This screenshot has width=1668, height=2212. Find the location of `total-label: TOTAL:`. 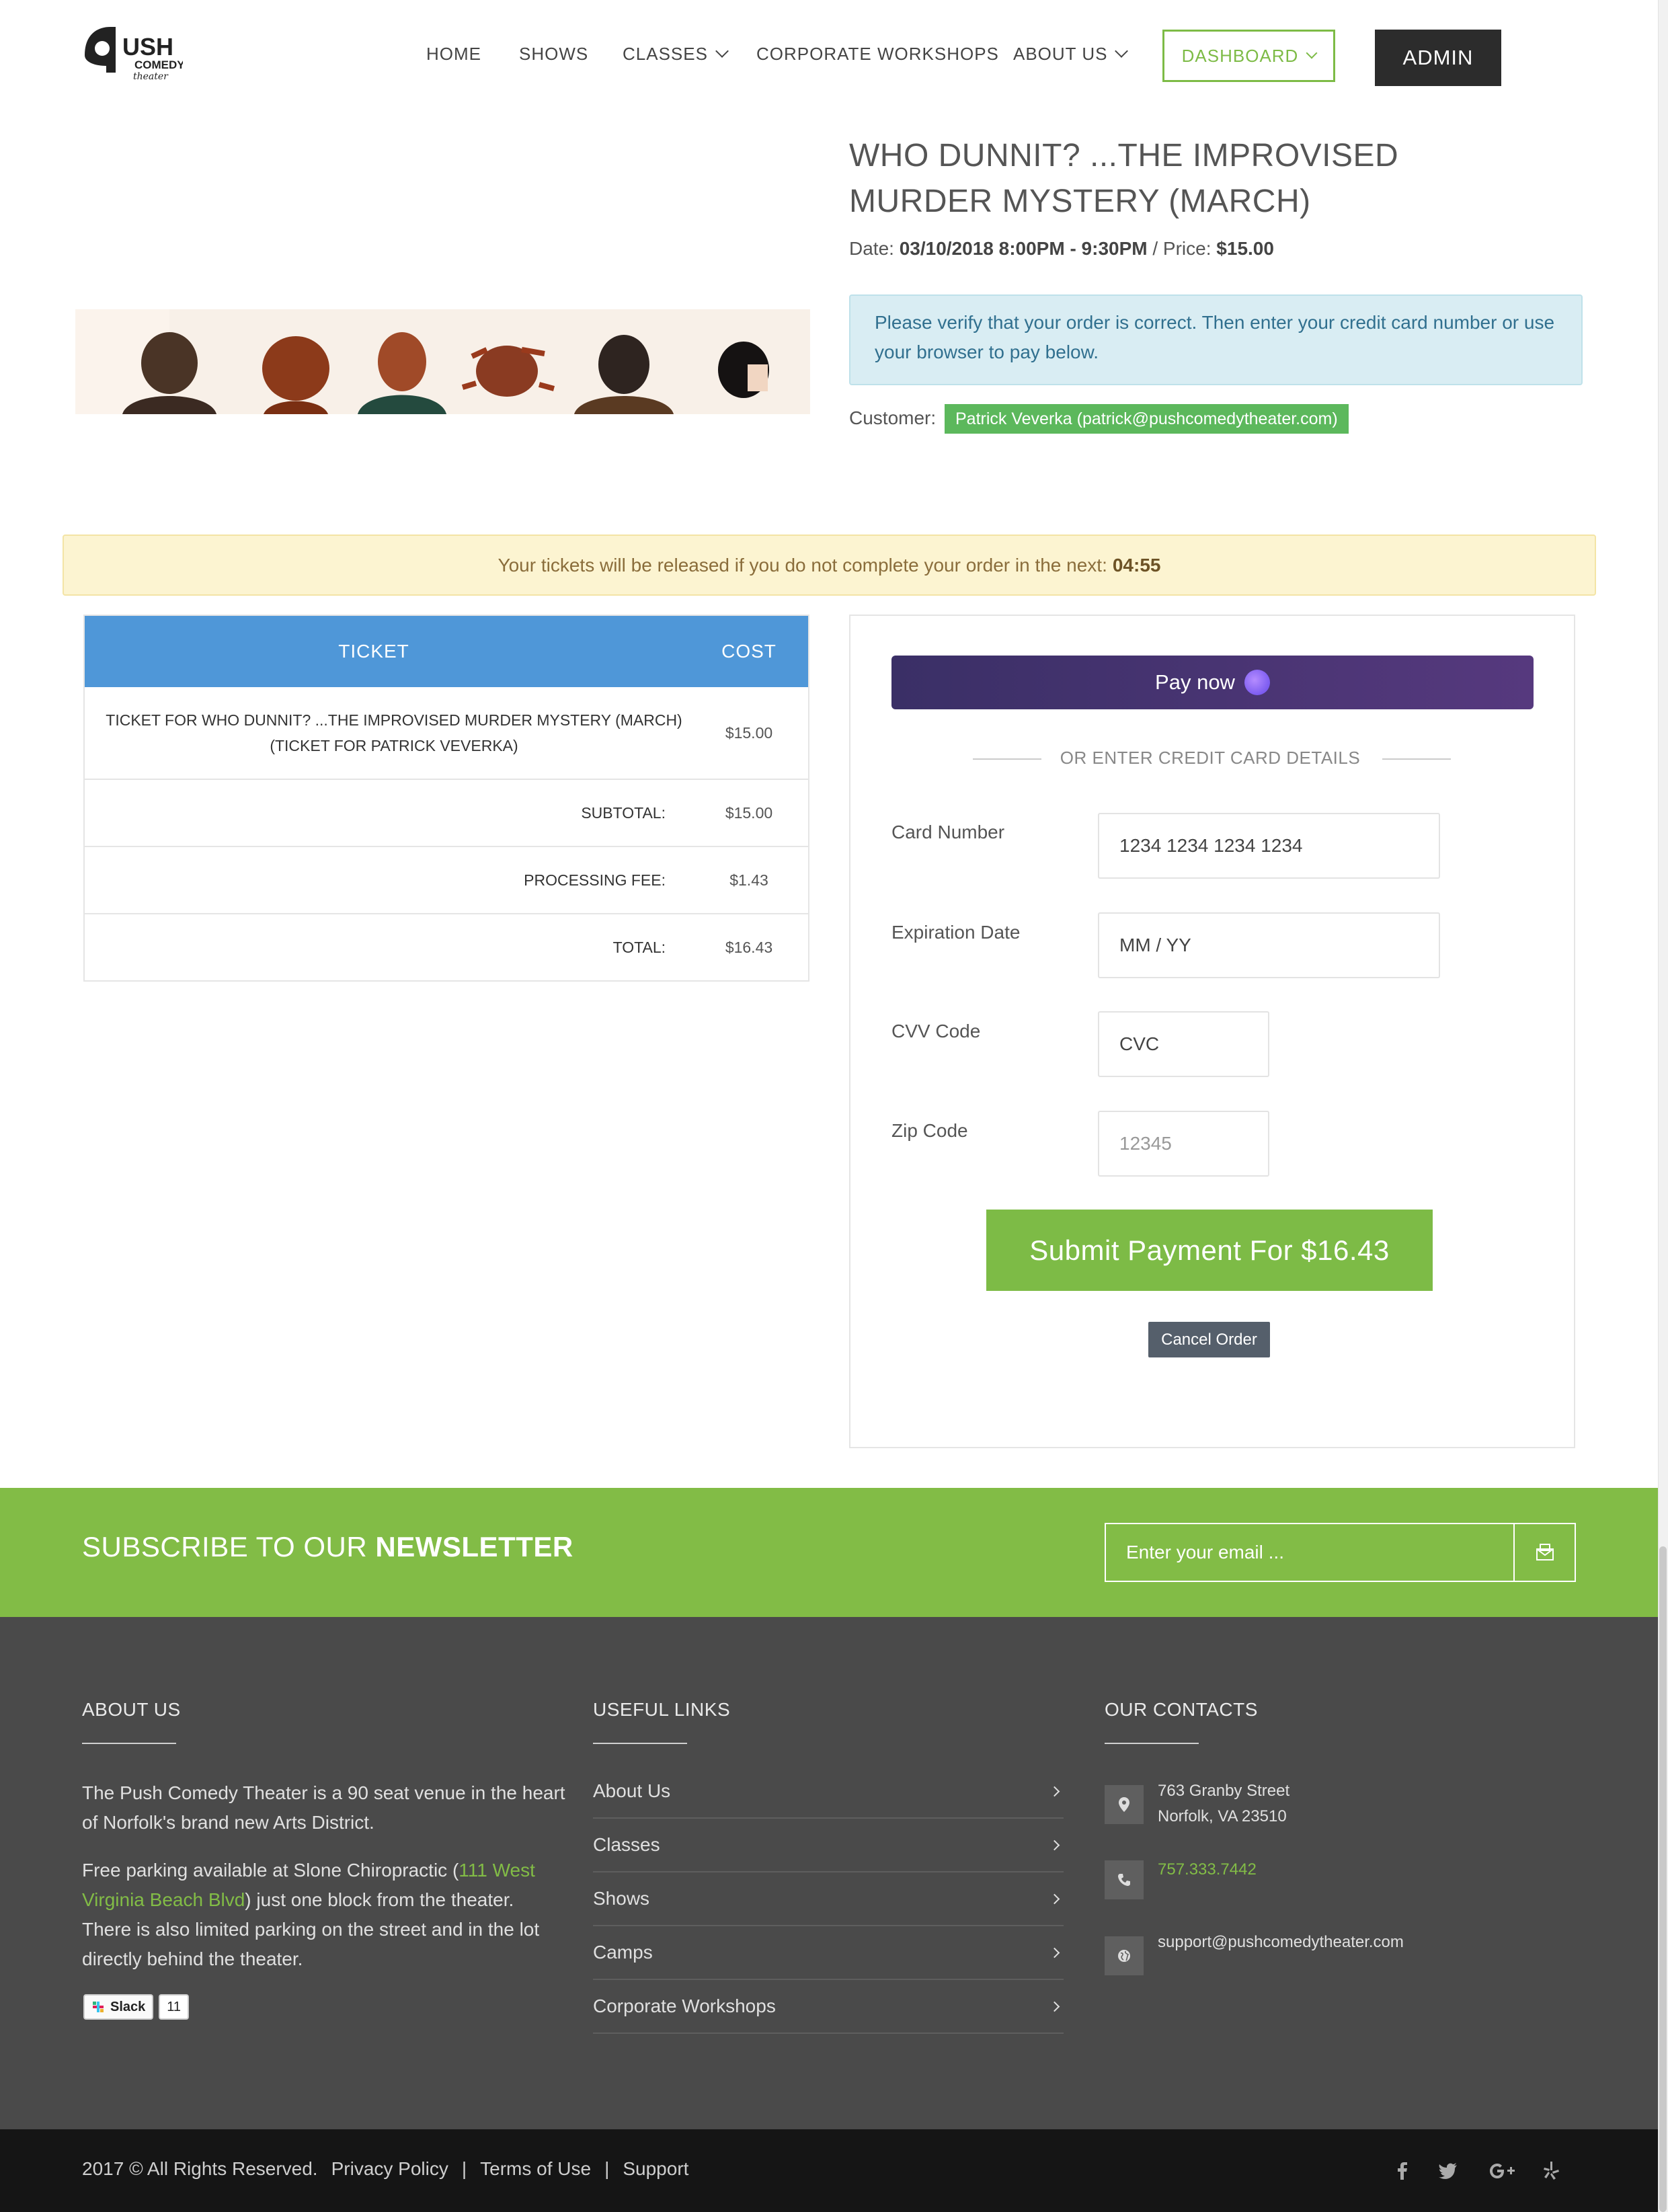

total-label: TOTAL: is located at coordinates (639, 947).